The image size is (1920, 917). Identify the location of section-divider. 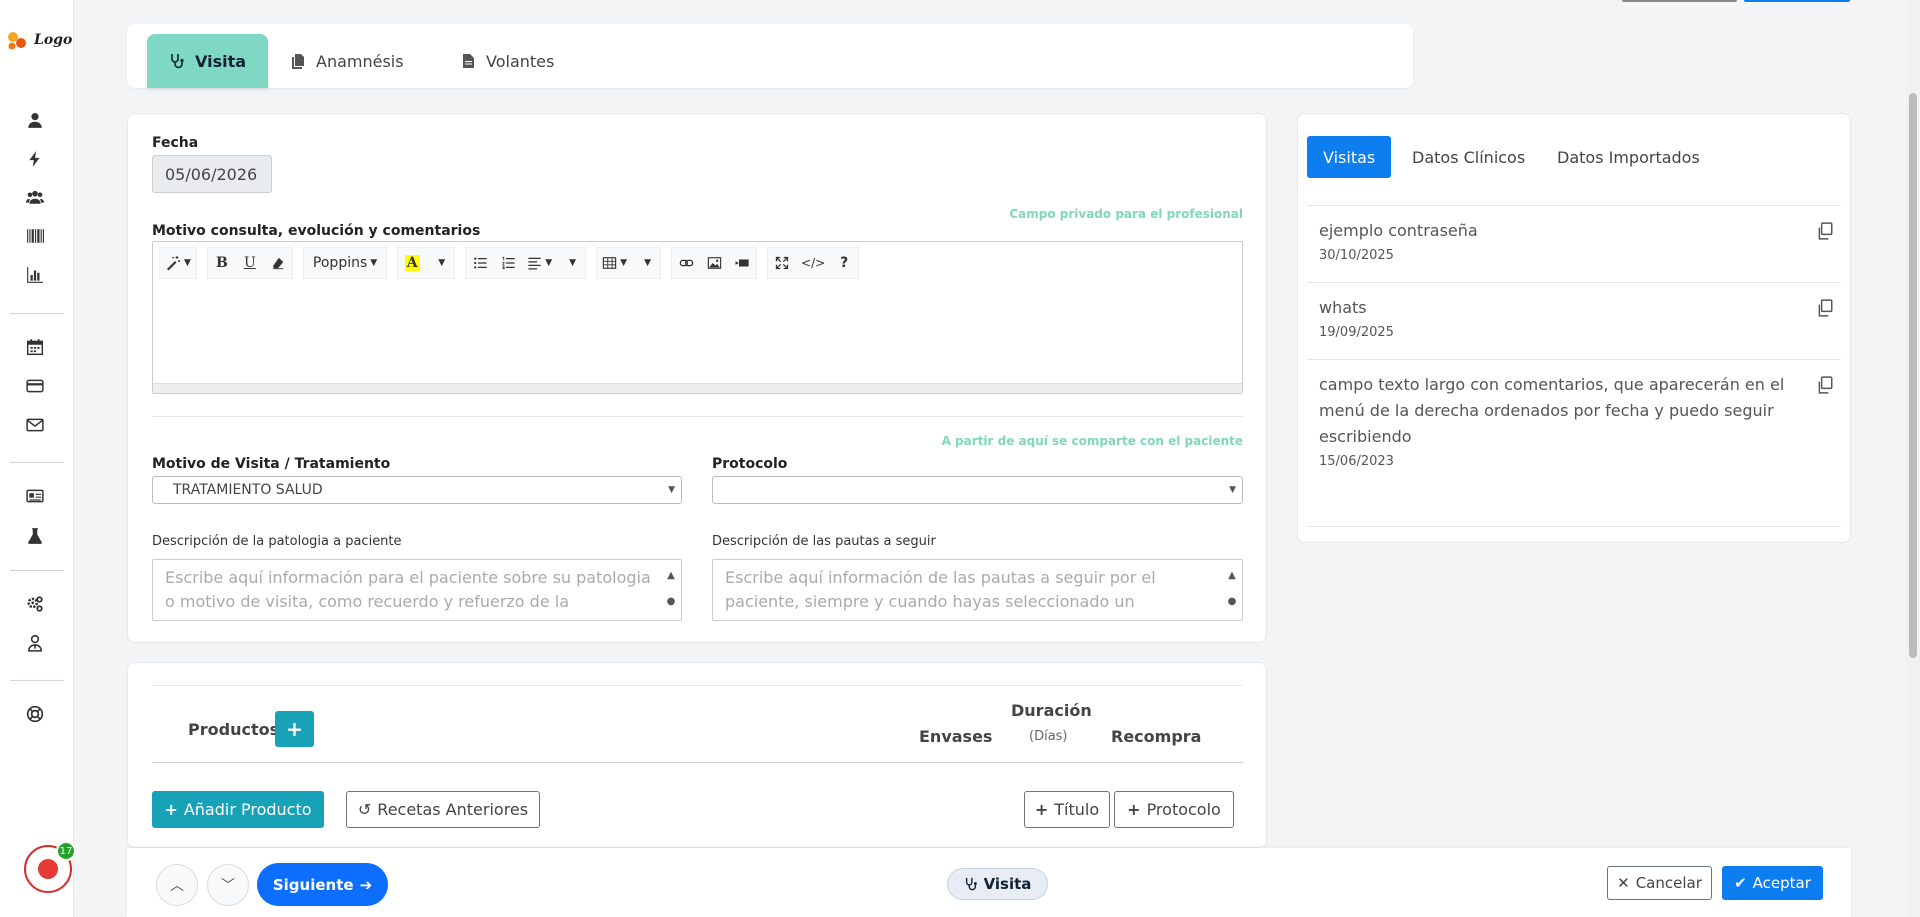
(697, 416).